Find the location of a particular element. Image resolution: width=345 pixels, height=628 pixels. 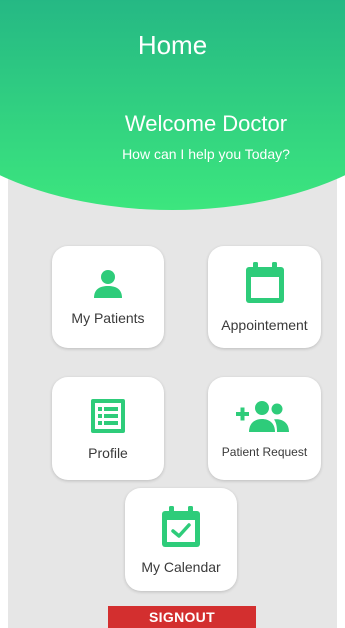

calendar-icon is located at coordinates (265, 284).